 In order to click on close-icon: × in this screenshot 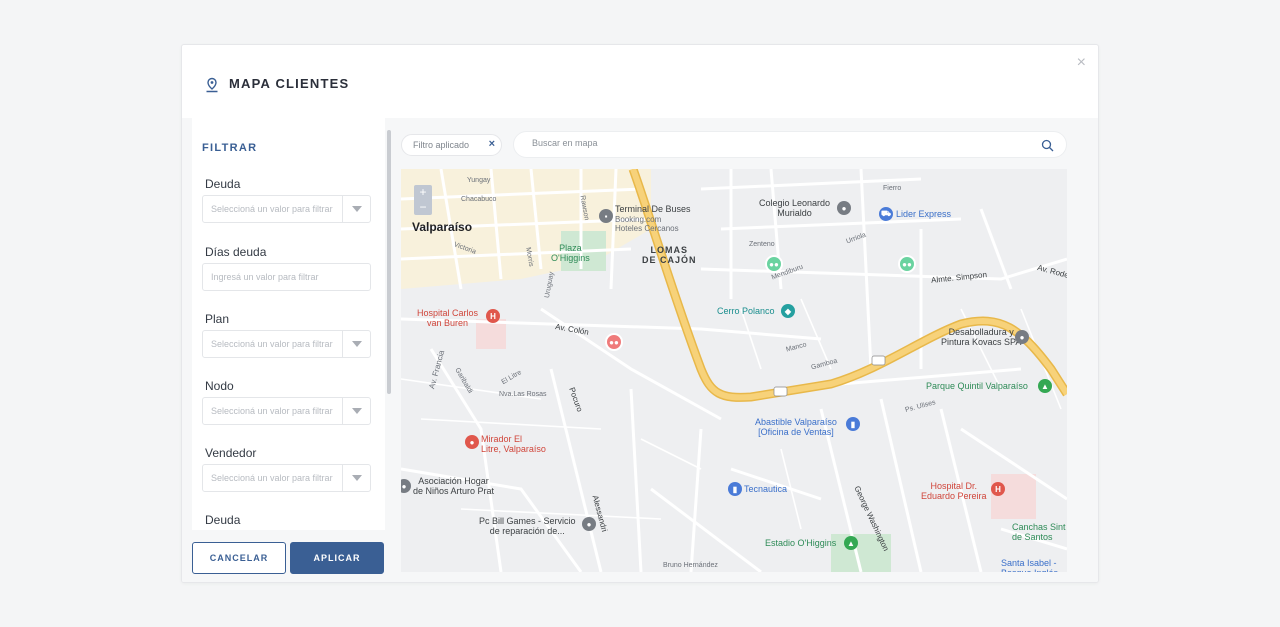, I will do `click(1081, 63)`.